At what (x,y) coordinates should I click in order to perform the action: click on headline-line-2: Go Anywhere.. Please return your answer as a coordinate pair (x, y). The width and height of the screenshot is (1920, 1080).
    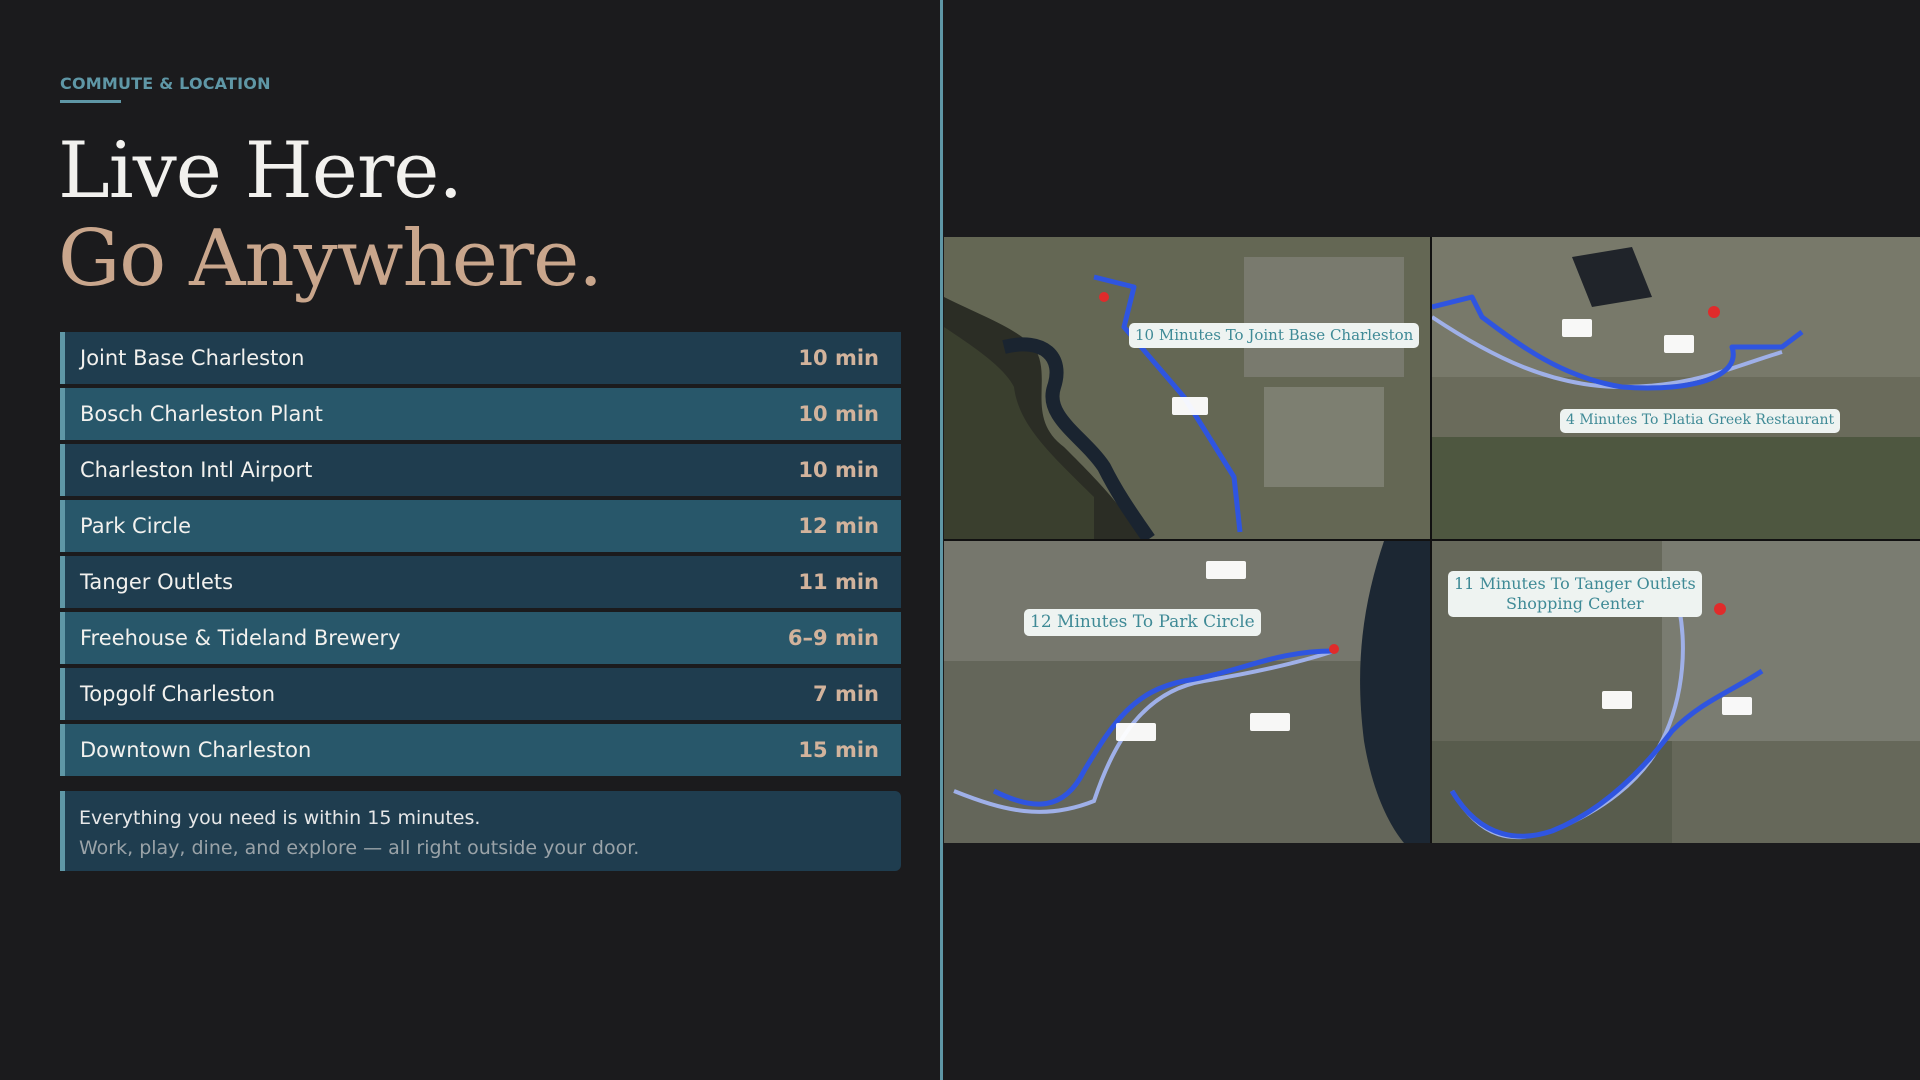
    Looking at the image, I should click on (330, 259).